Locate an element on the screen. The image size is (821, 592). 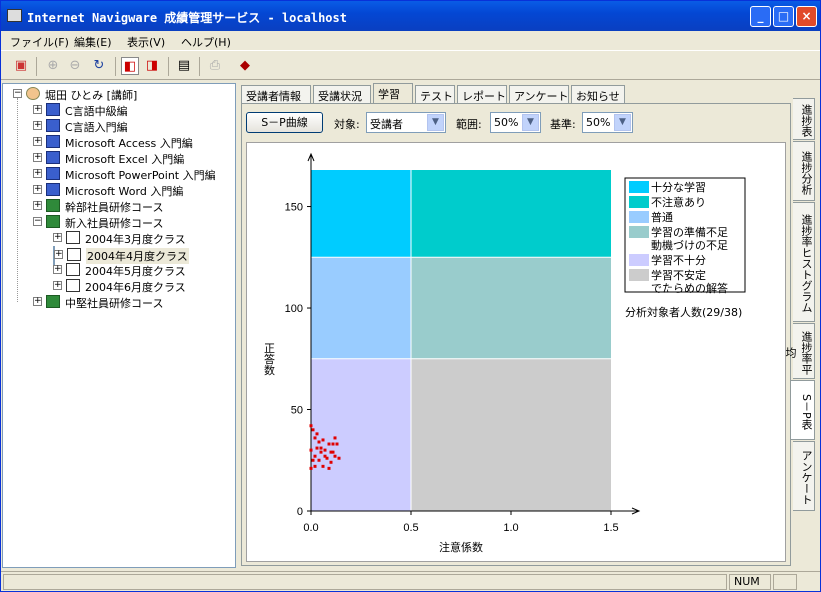
book-icon: ◆ is located at coordinates (245, 66).